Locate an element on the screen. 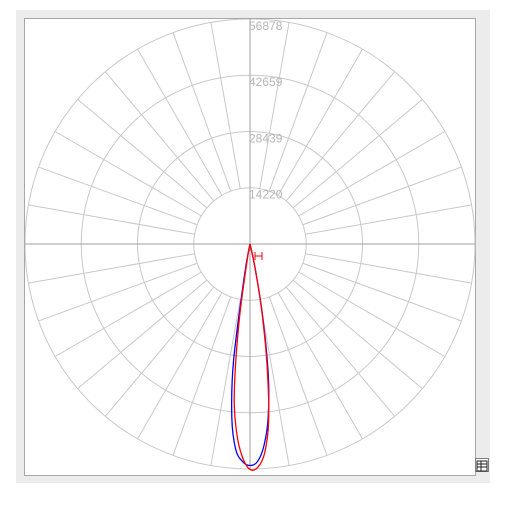 The image size is (516, 513). radial-tick-label: 28439 is located at coordinates (266, 139).